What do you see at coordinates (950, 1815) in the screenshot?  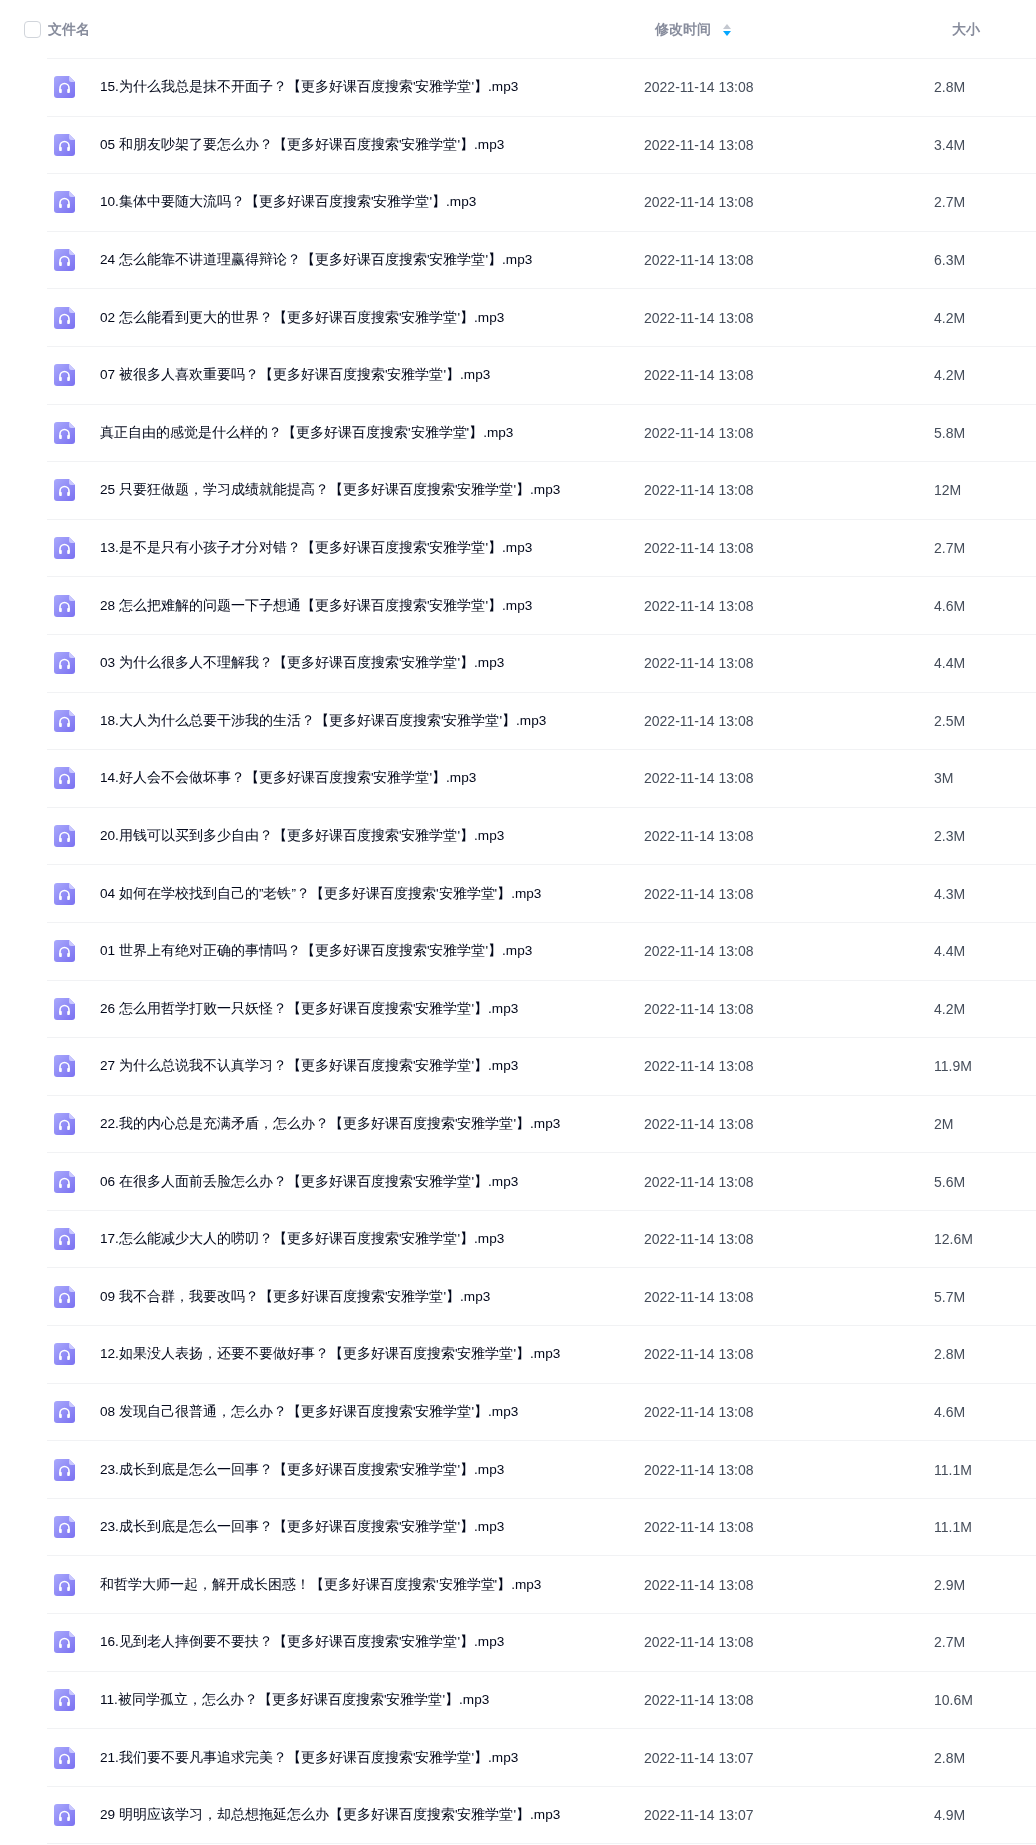 I see `file-size: 4.9M` at bounding box center [950, 1815].